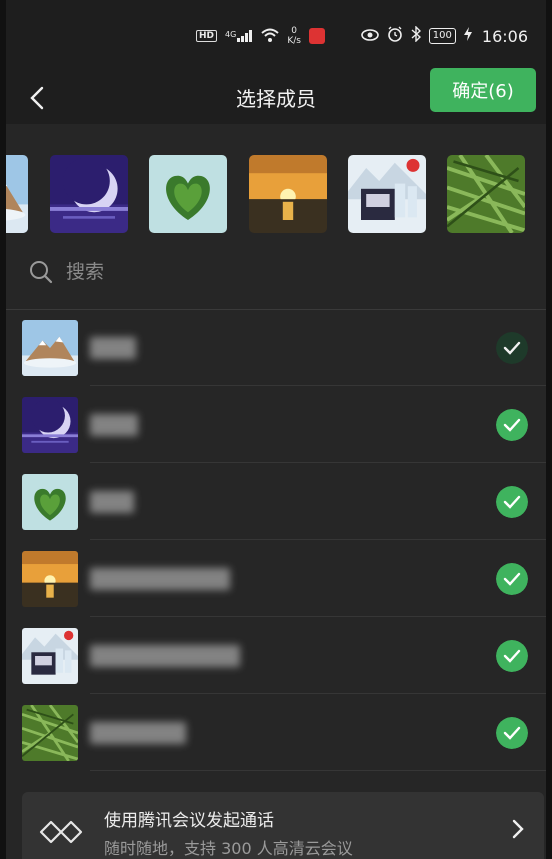 This screenshot has height=859, width=552. What do you see at coordinates (41, 272) in the screenshot?
I see `search-icon` at bounding box center [41, 272].